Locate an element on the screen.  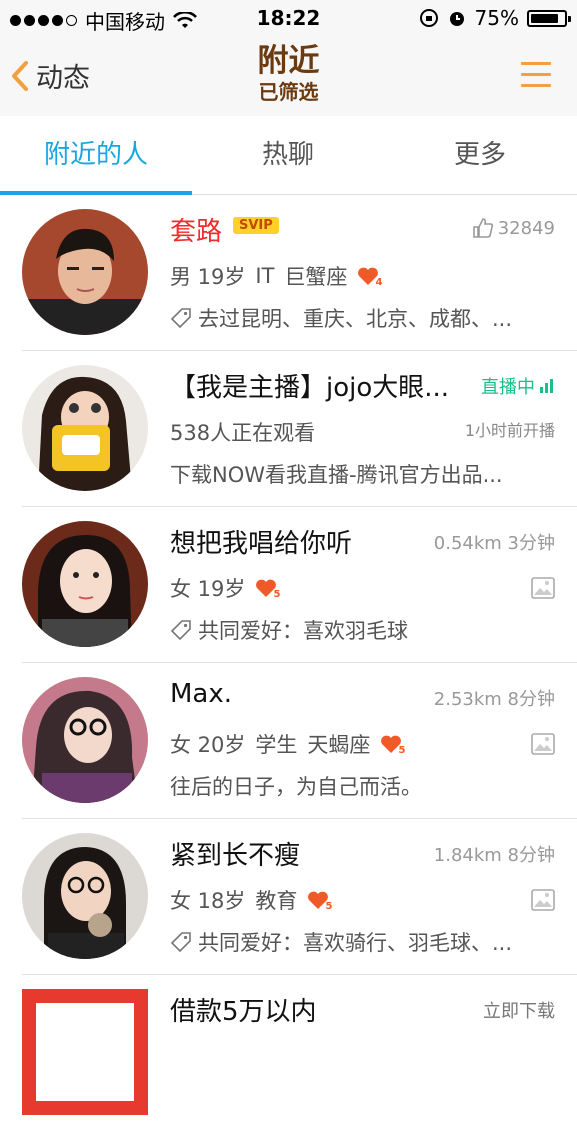
viewer-count: 538人正在观看 is located at coordinates (243, 433).